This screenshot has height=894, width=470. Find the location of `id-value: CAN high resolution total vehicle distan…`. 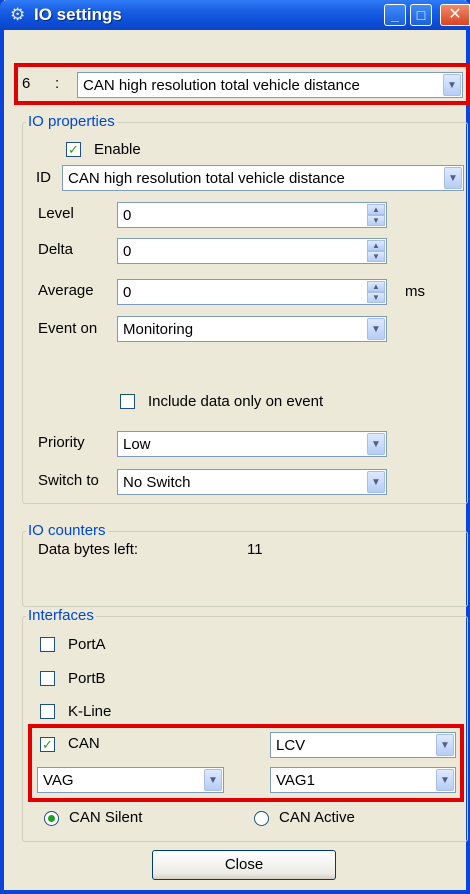

id-value: CAN high resolution total vehicle distan… is located at coordinates (206, 178).